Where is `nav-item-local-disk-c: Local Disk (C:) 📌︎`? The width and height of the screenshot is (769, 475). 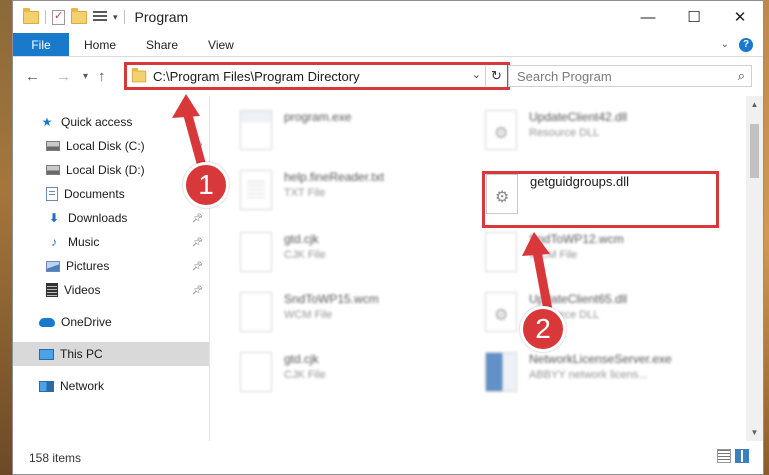 nav-item-local-disk-c: Local Disk (C:) 📌︎ is located at coordinates (111, 146).